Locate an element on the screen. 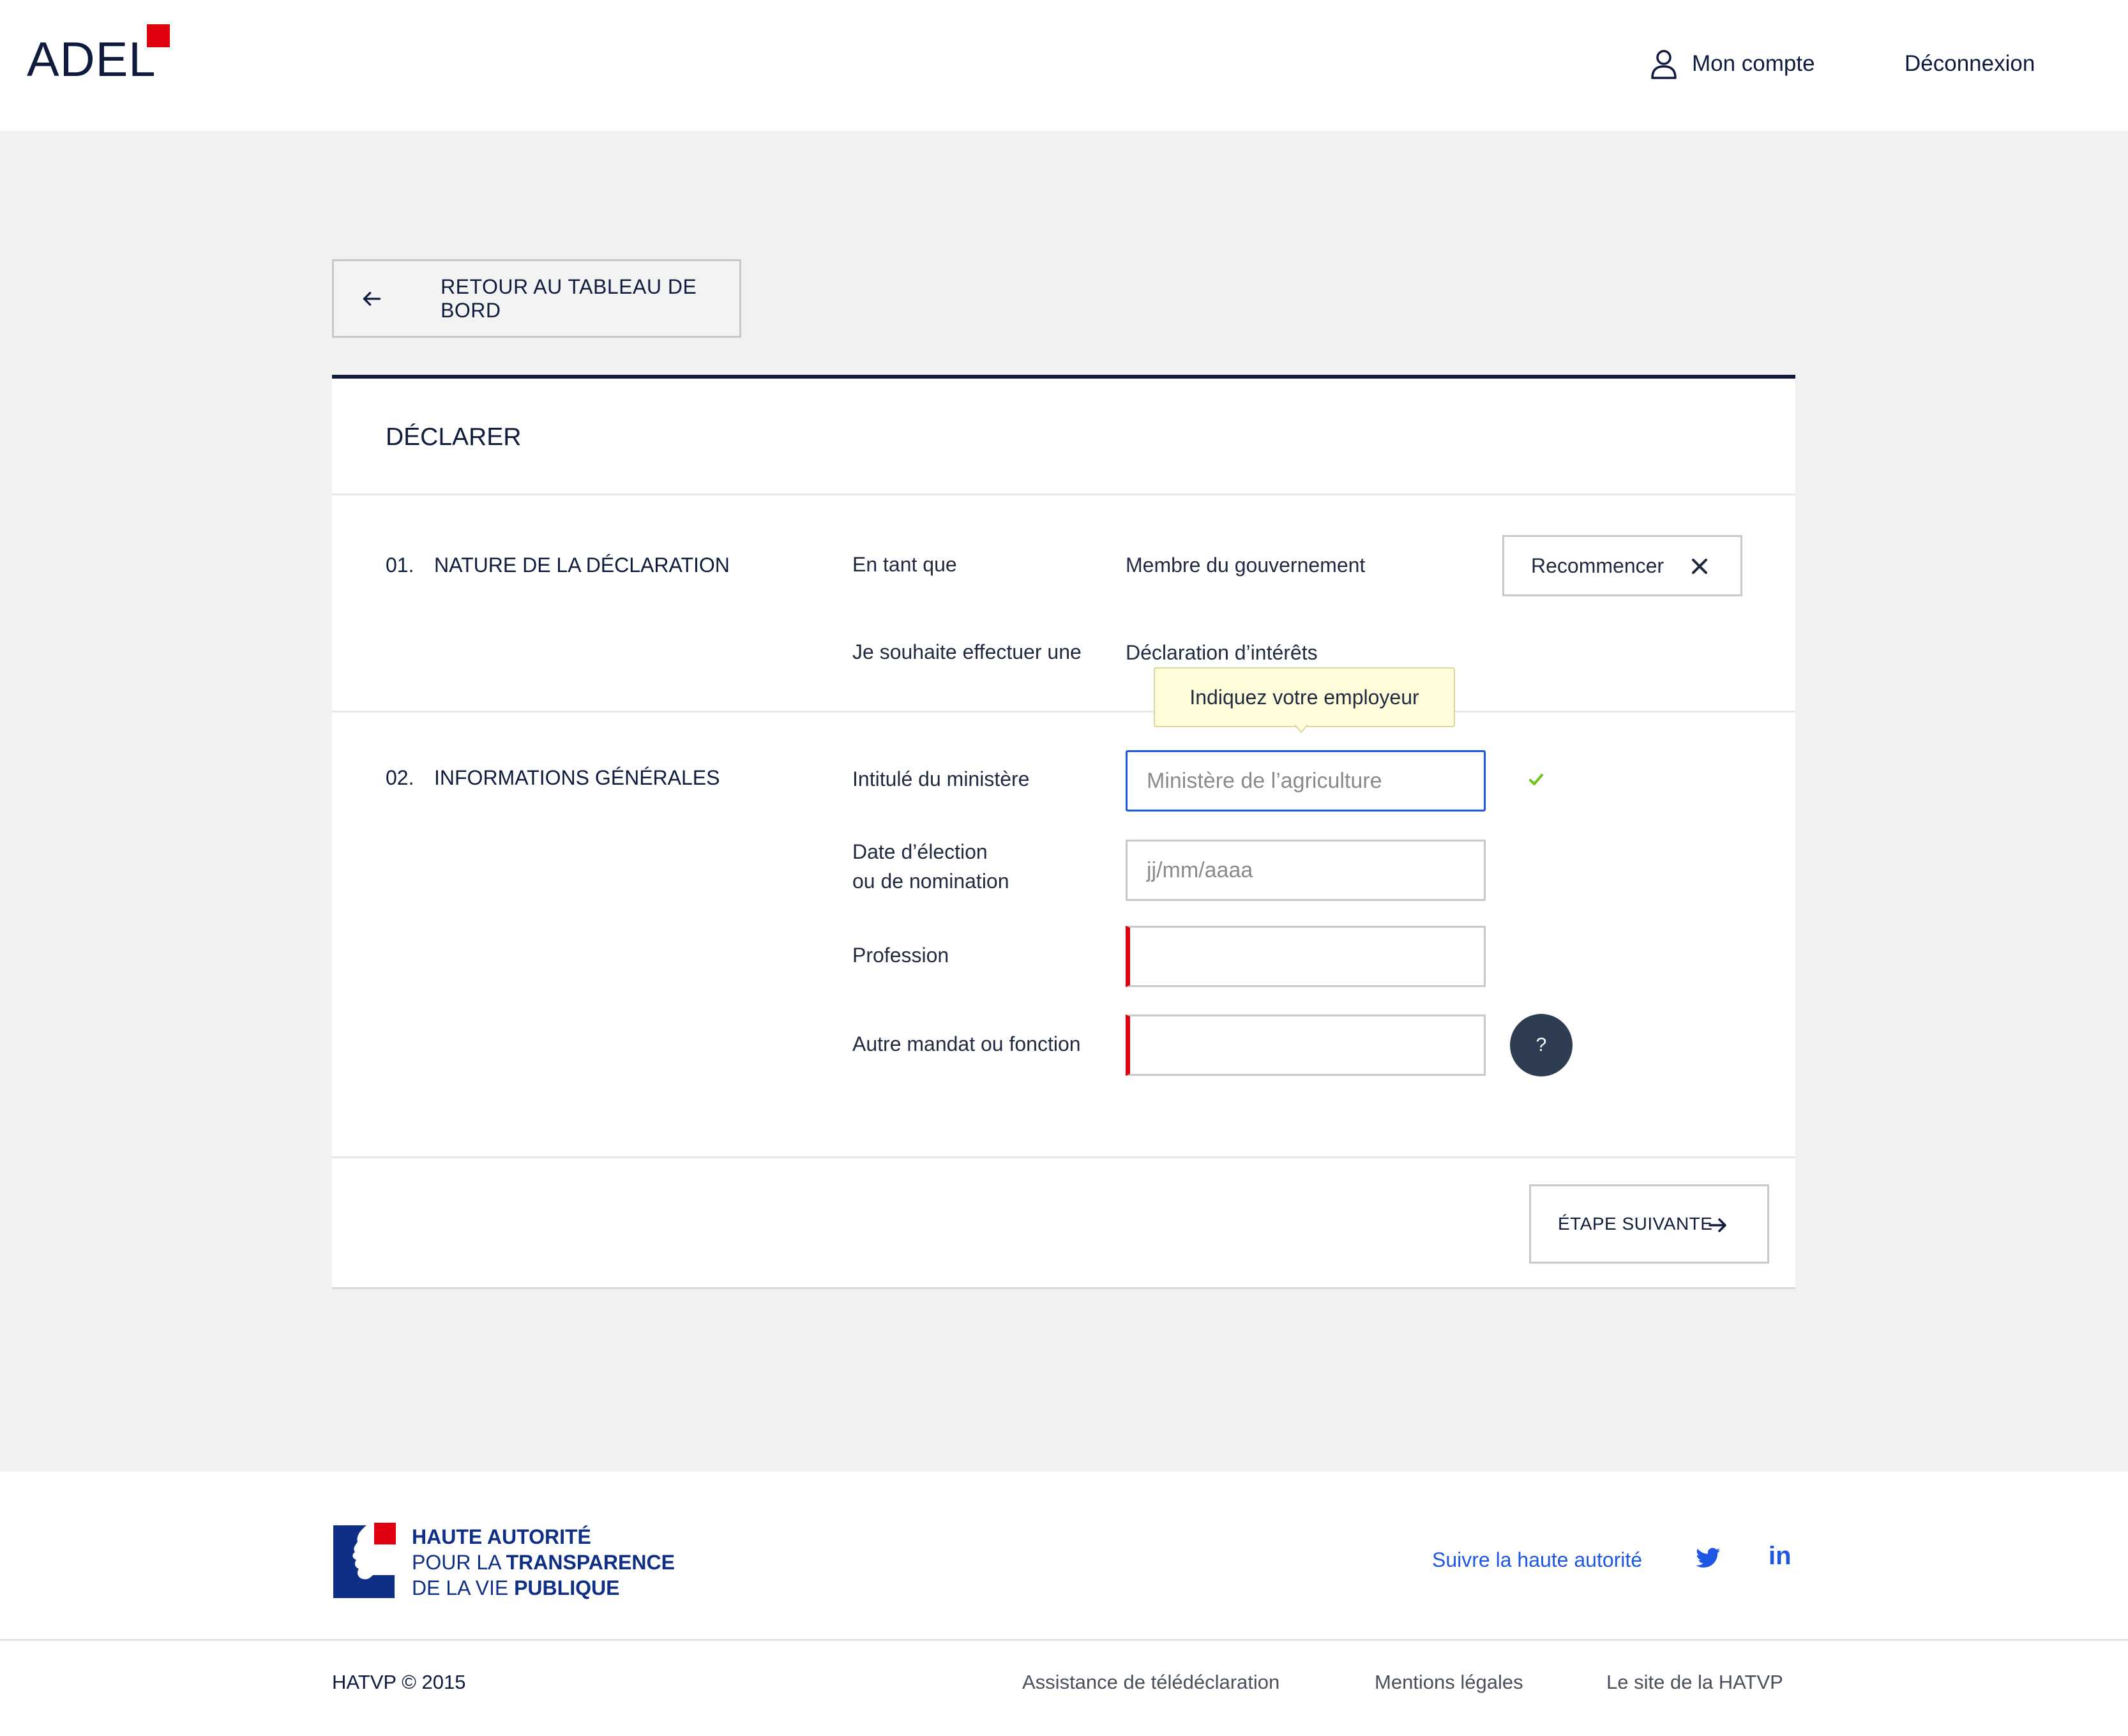 The image size is (2128, 1736). arrow-left-icon is located at coordinates (372, 298).